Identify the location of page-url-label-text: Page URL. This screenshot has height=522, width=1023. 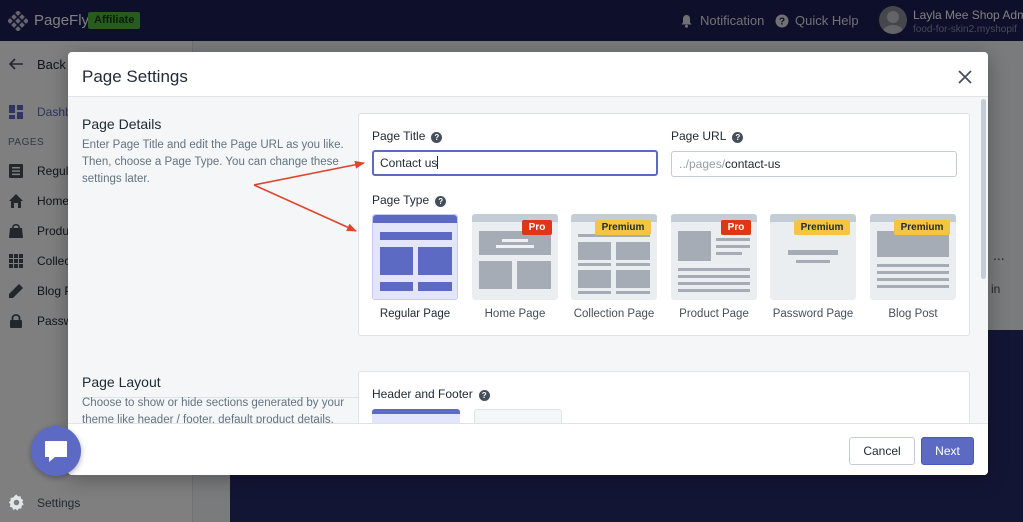
(699, 136).